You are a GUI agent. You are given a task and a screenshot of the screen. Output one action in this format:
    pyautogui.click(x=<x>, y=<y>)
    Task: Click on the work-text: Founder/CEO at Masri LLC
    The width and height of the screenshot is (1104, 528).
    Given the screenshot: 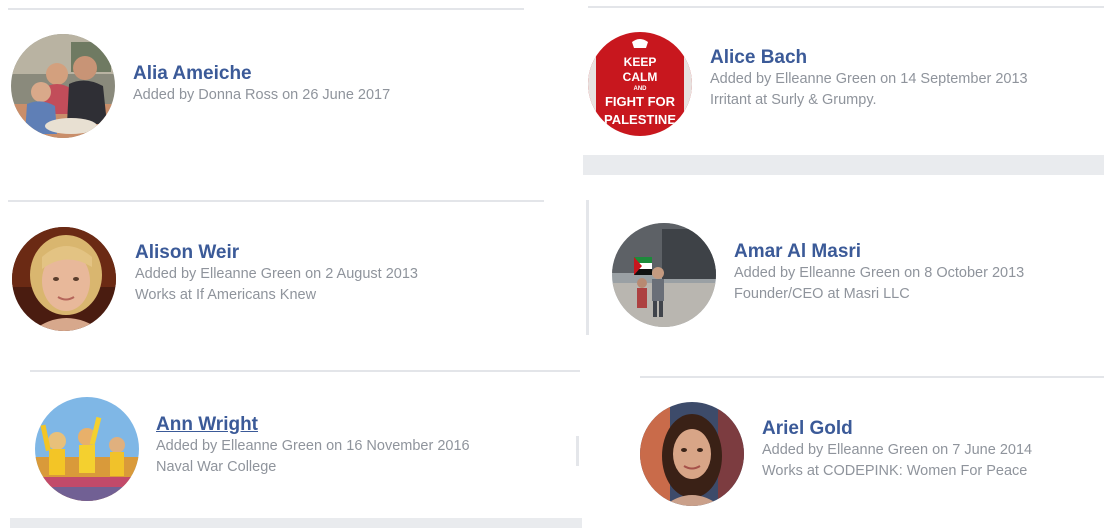 What is the action you would take?
    pyautogui.click(x=822, y=294)
    